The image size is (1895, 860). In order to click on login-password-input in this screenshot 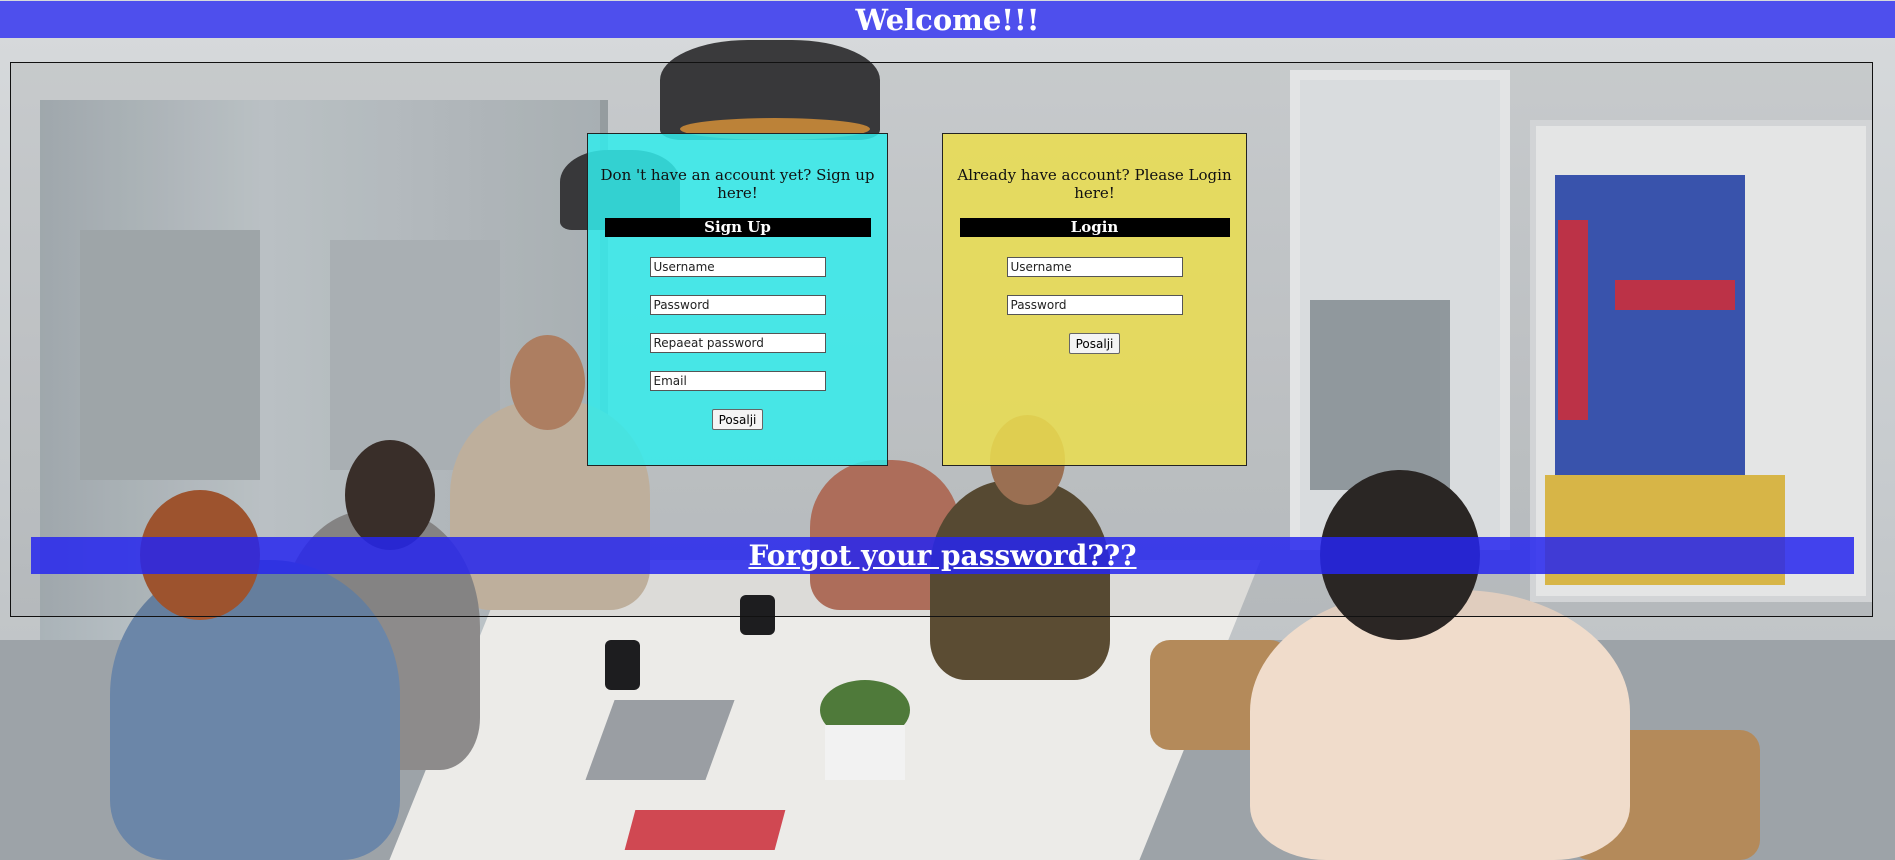, I will do `click(1094, 305)`.